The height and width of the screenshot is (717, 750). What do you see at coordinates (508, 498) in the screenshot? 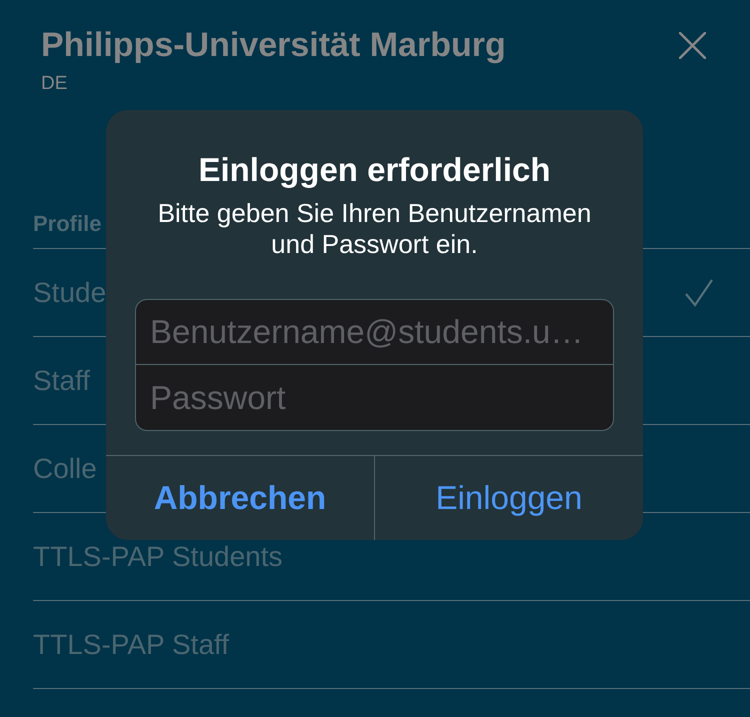
I see `login-button: Einloggen` at bounding box center [508, 498].